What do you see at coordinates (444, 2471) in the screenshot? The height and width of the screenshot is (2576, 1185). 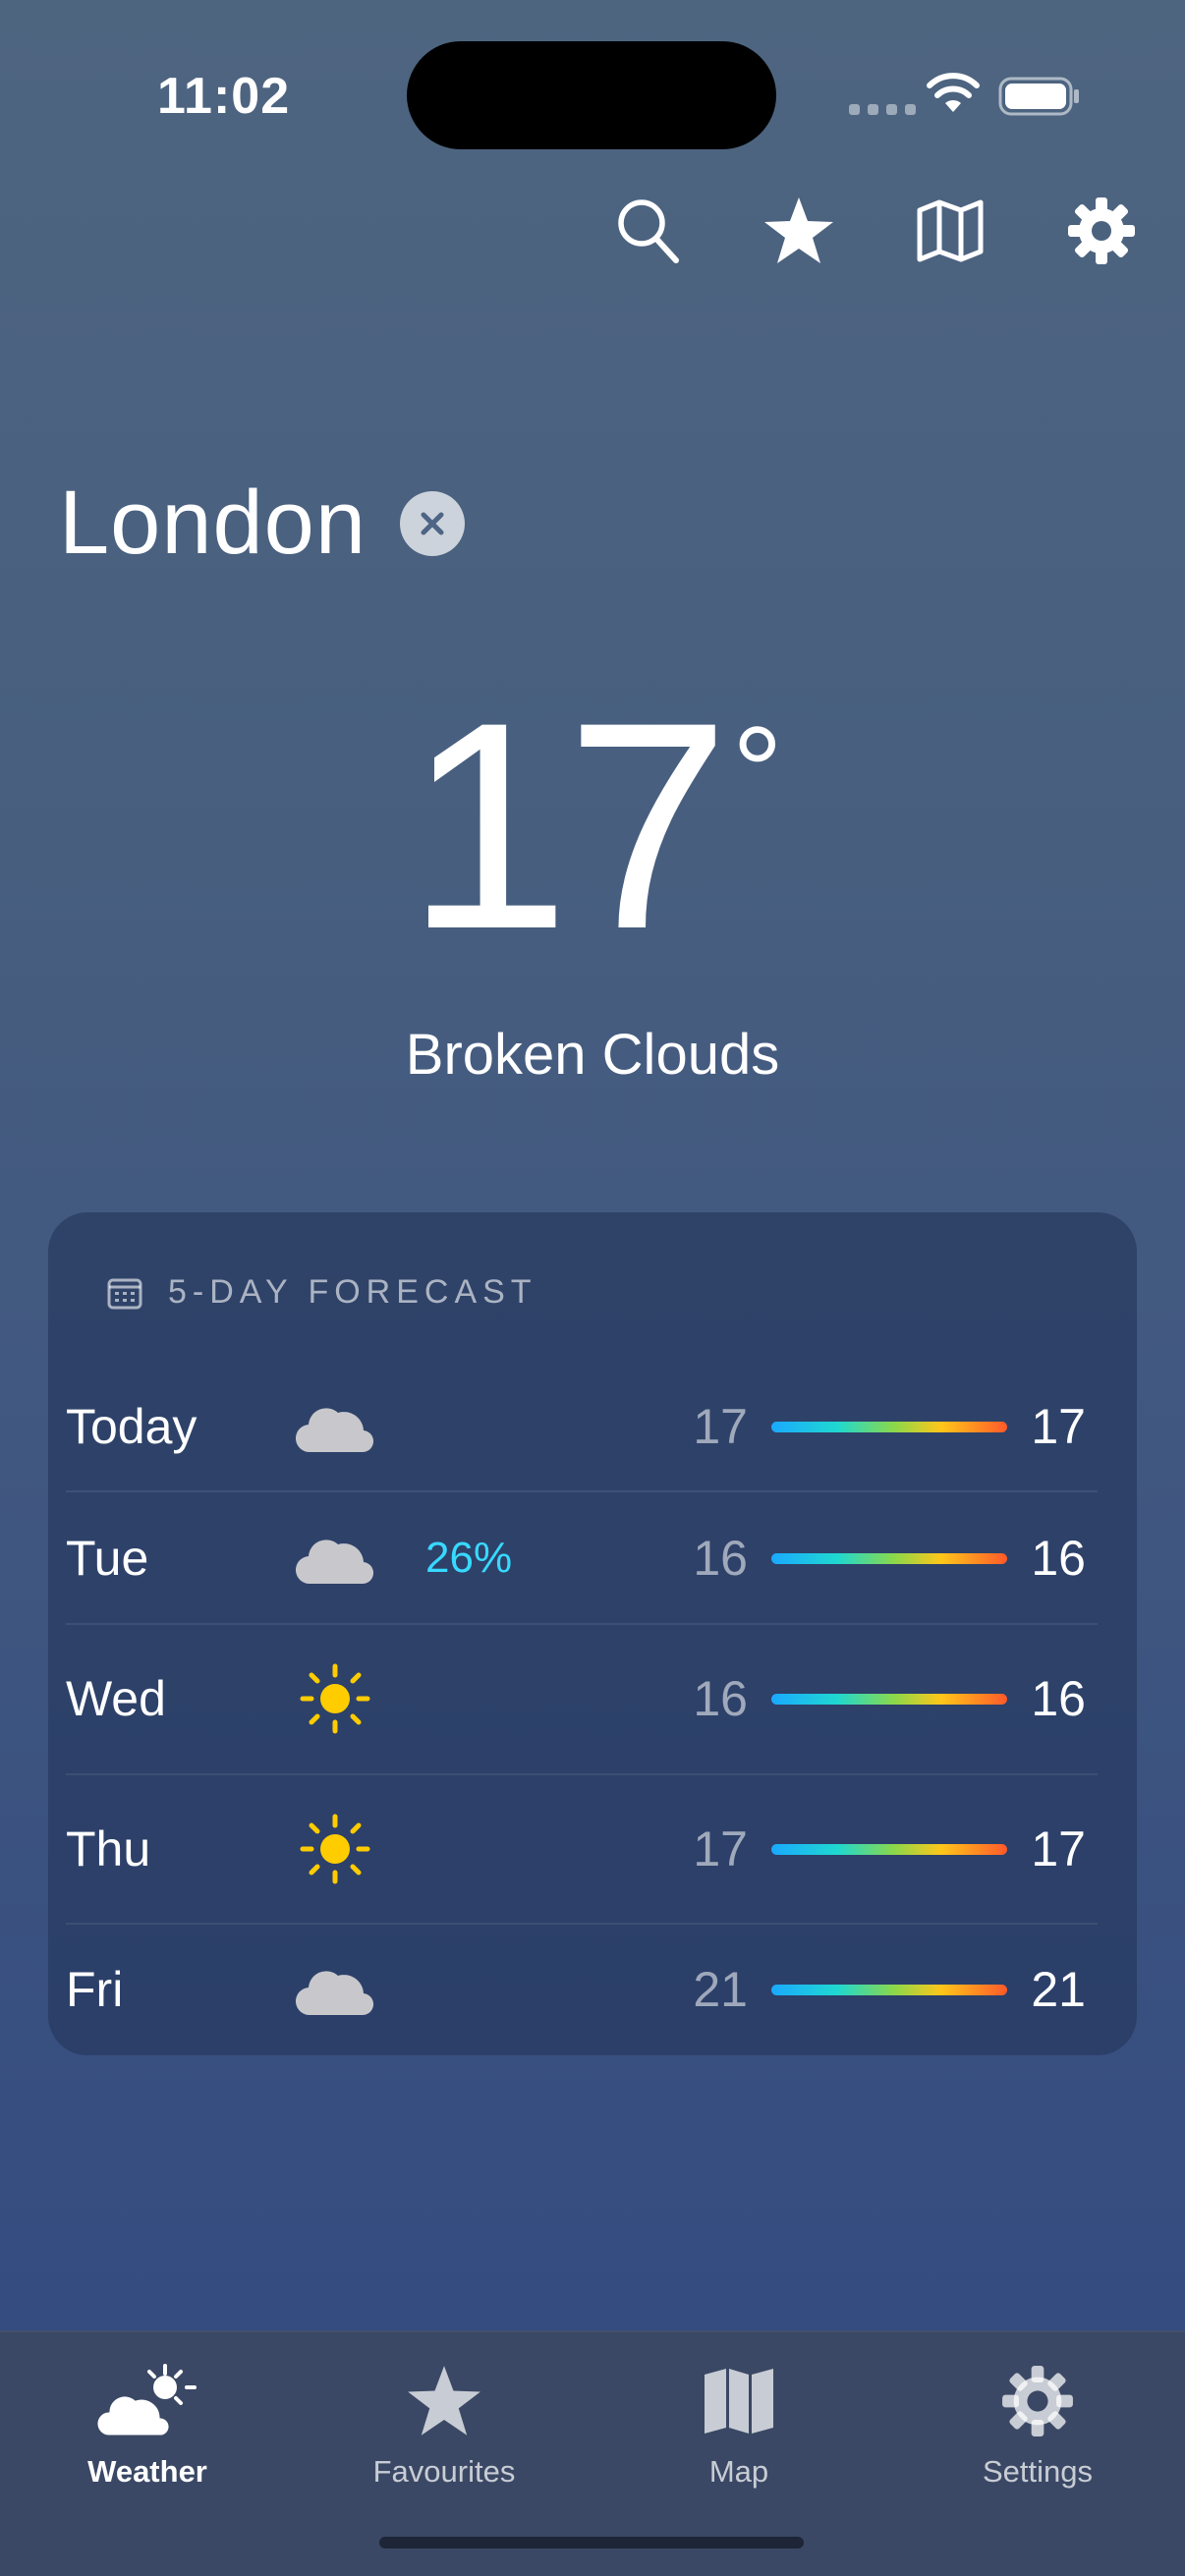 I see `tab-label: Favourites` at bounding box center [444, 2471].